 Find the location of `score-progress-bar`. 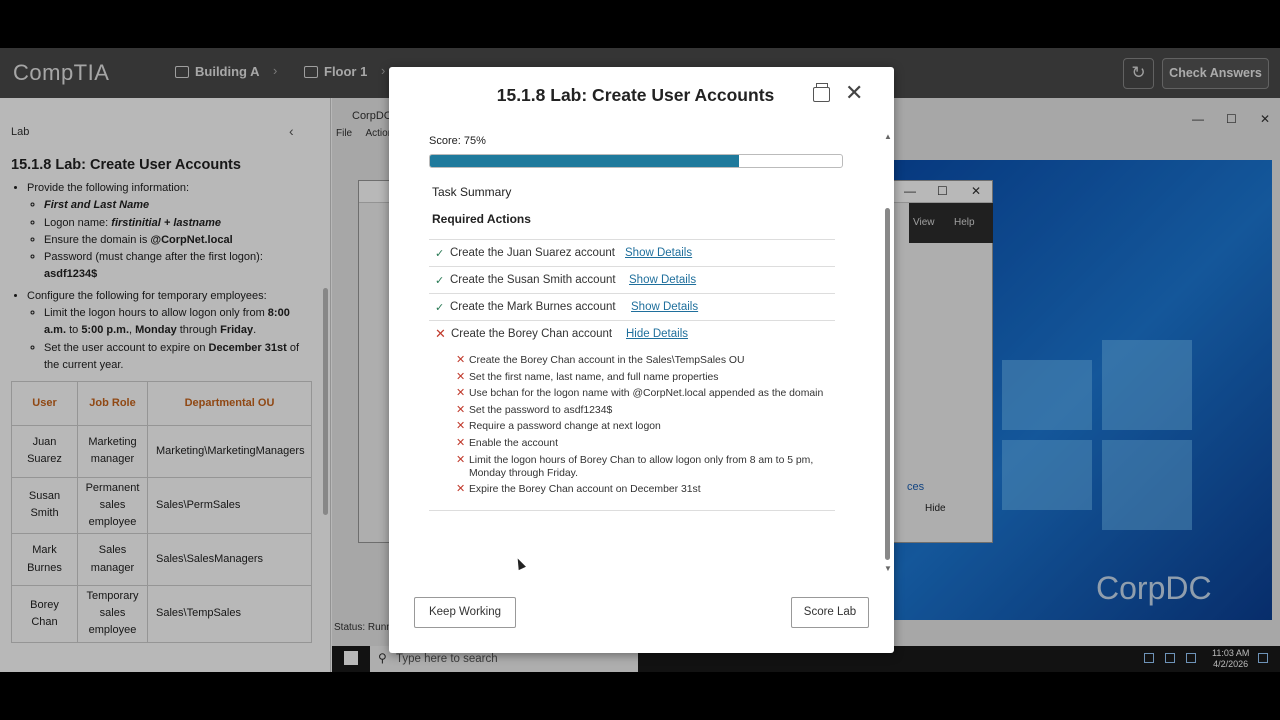

score-progress-bar is located at coordinates (636, 161).